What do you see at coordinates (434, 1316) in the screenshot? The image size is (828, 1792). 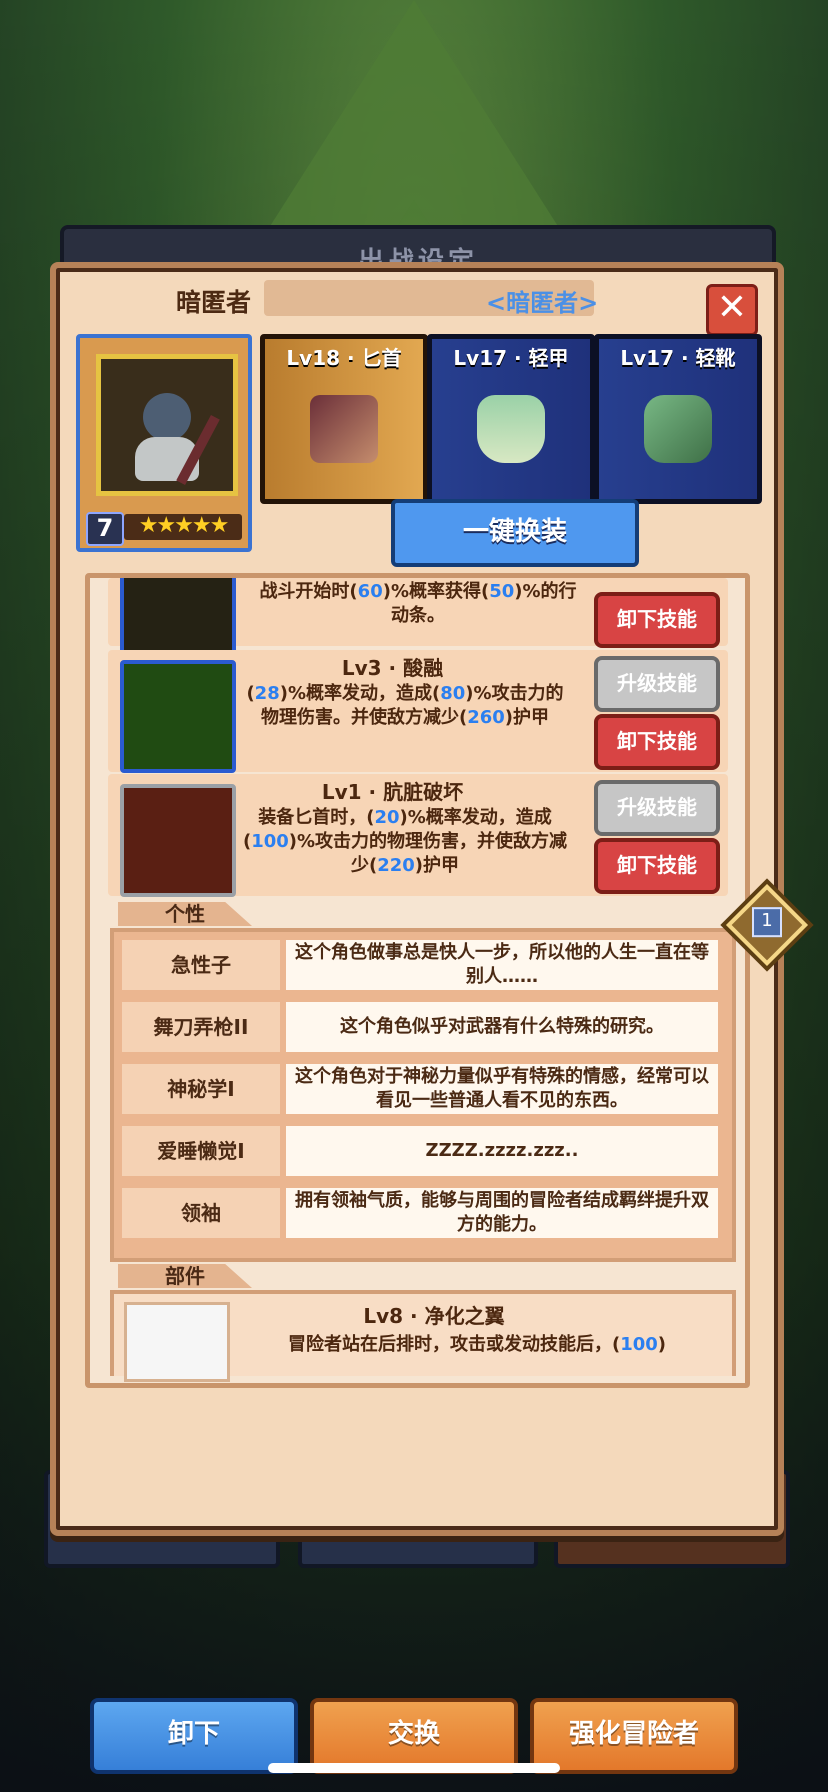 I see `part-title: Lv8 · 净化之翼` at bounding box center [434, 1316].